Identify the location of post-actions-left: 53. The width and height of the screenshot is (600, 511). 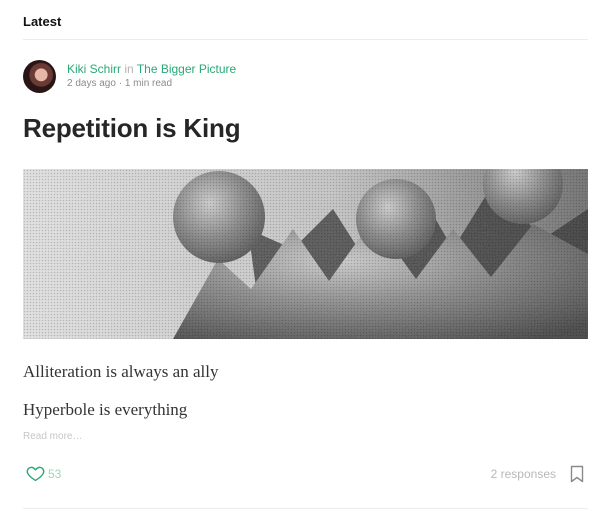
(43, 473).